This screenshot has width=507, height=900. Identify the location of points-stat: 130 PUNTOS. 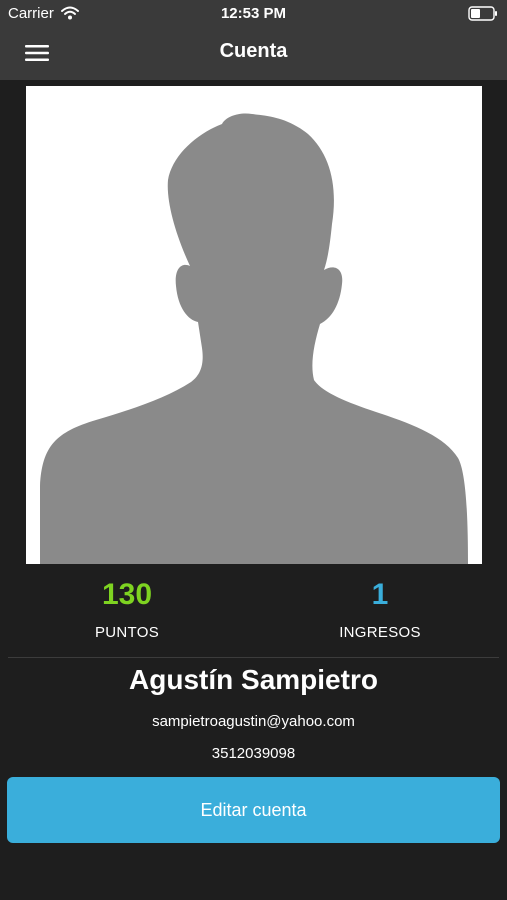
(127, 607).